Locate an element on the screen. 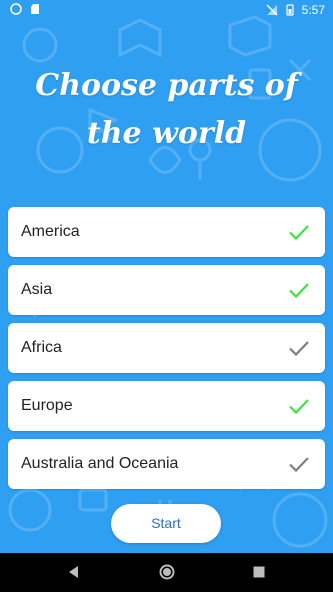 Image resolution: width=333 pixels, height=592 pixels. circle-status-icon is located at coordinates (16, 9).